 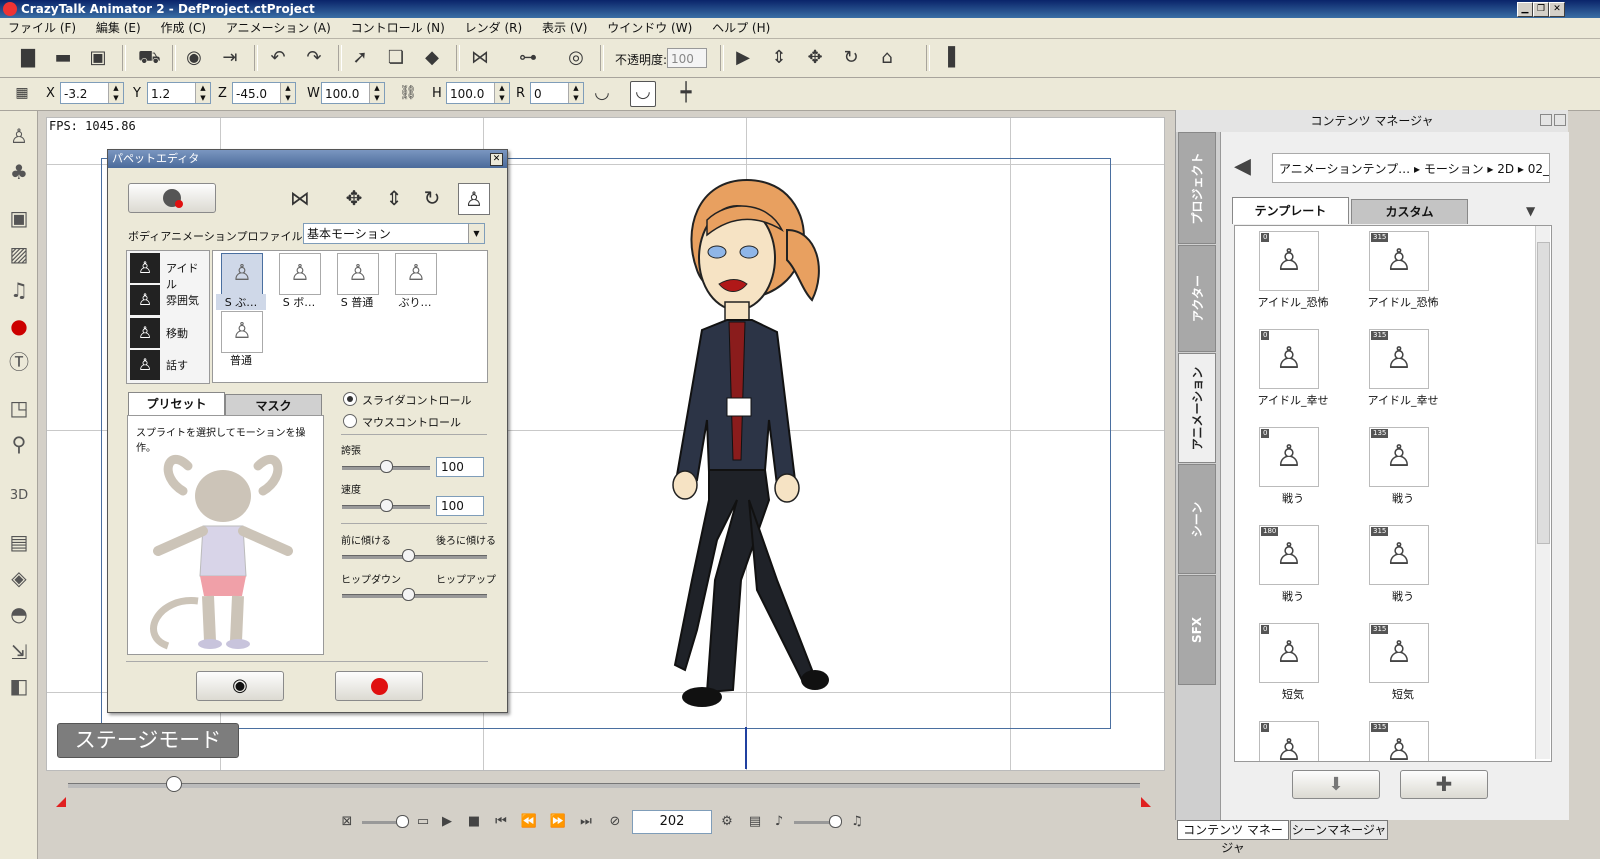 What do you see at coordinates (1285, 667) in the screenshot?
I see `content-item: ♙ 0 短気` at bounding box center [1285, 667].